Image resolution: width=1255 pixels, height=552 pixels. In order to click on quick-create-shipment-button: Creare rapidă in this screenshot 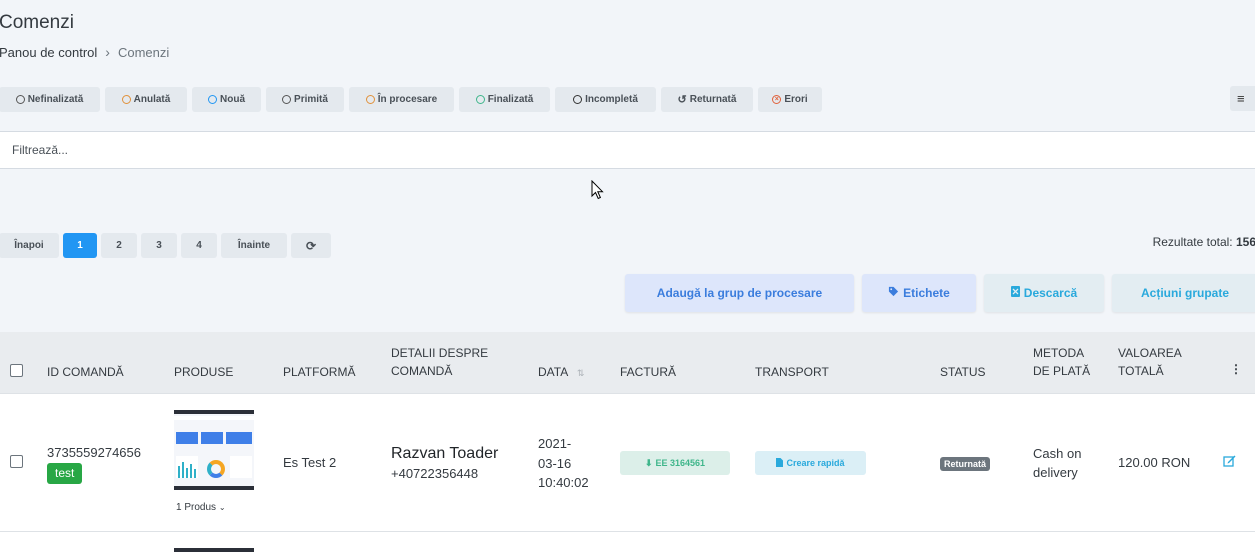, I will do `click(810, 463)`.